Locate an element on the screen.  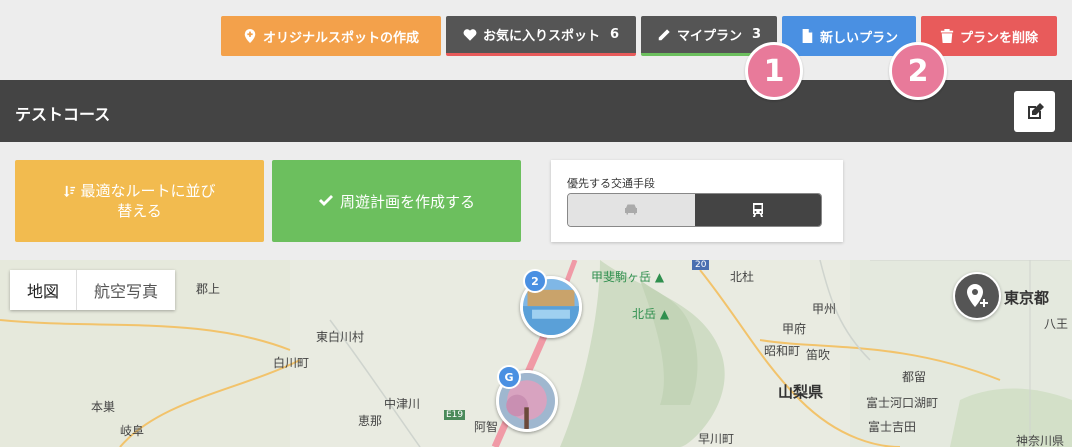
map-route-sign: E19 is located at coordinates (455, 415).